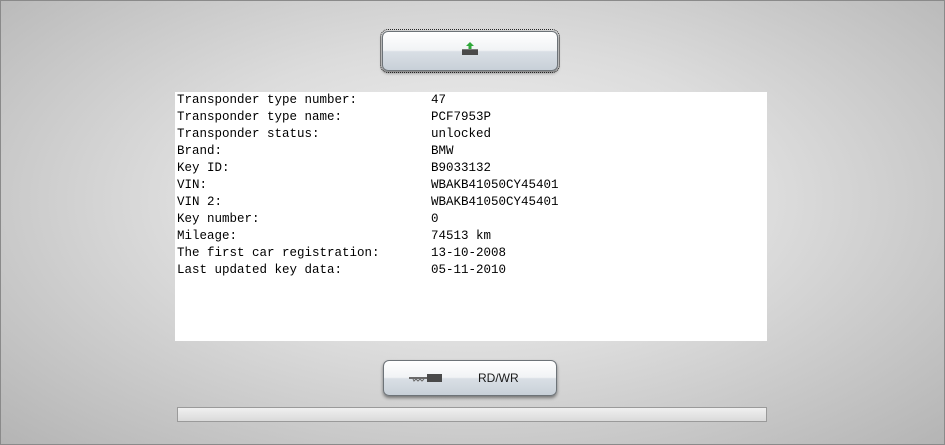 This screenshot has height=445, width=945. I want to click on progress-bar, so click(472, 414).